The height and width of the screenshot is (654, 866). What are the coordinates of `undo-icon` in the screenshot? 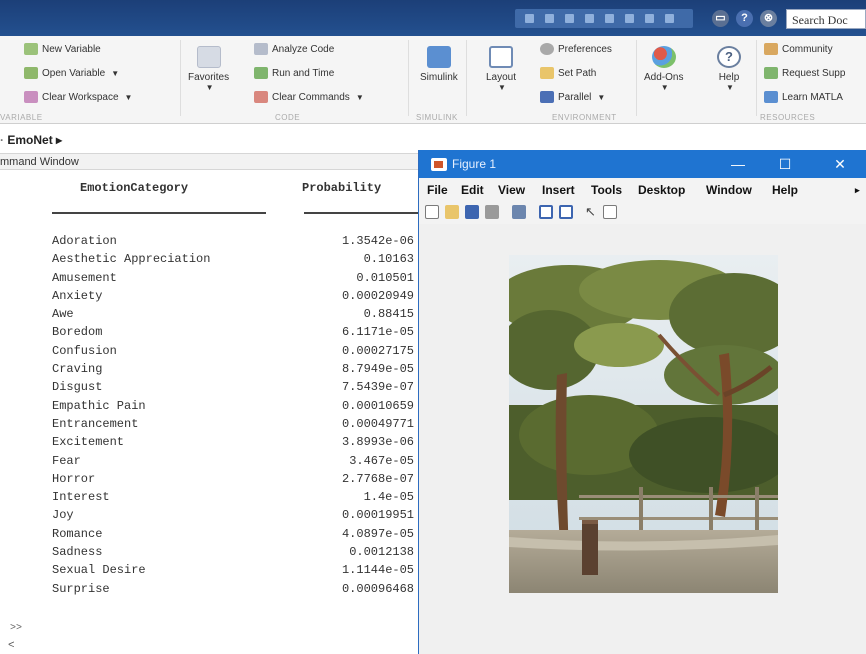 It's located at (609, 18).